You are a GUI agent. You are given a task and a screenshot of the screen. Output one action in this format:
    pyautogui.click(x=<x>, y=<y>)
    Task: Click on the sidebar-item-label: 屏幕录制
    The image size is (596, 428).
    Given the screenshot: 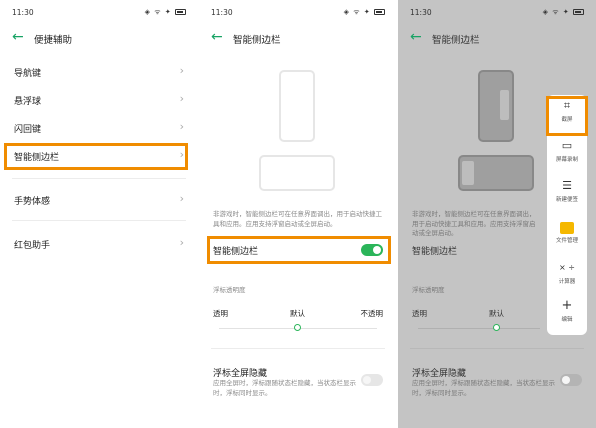 What is the action you would take?
    pyautogui.click(x=566, y=160)
    